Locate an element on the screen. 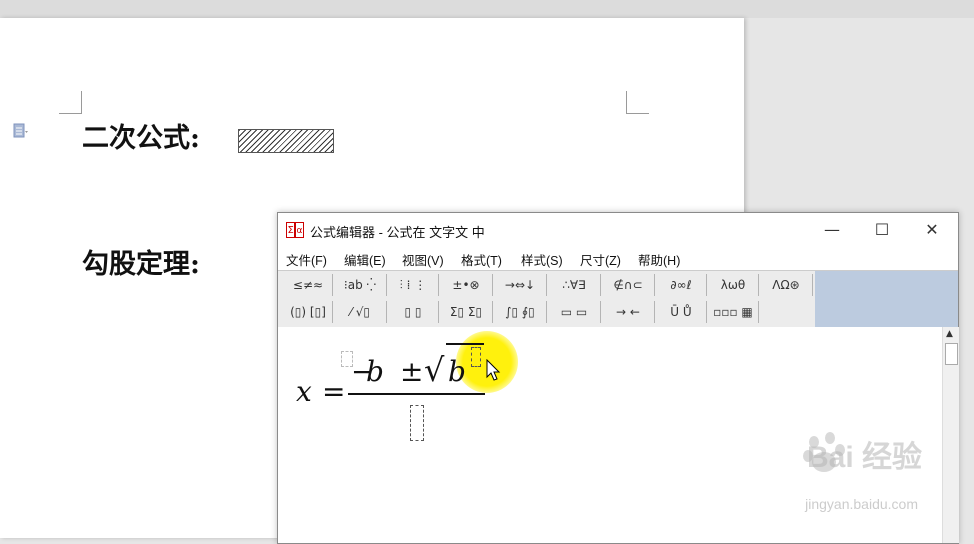 Image resolution: width=974 pixels, height=544 pixels. labeled-arrow-templates-palette: → ← is located at coordinates (628, 312).